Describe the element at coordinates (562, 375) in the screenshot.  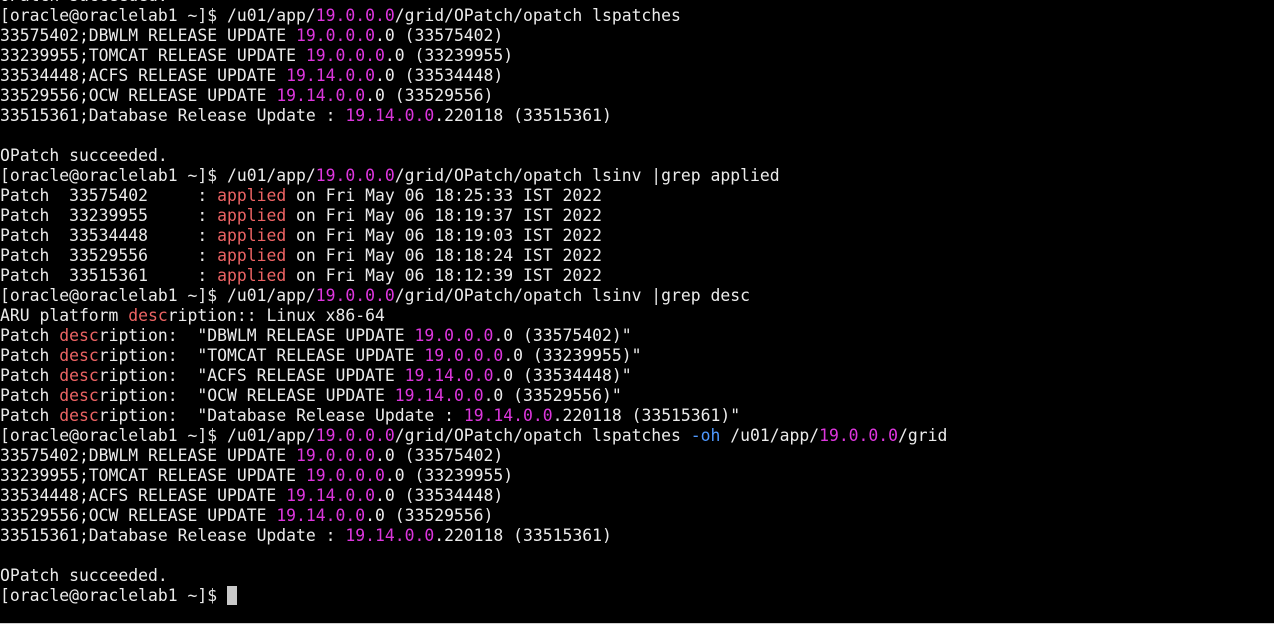
I see `line-text: .0 (33534448)"` at that location.